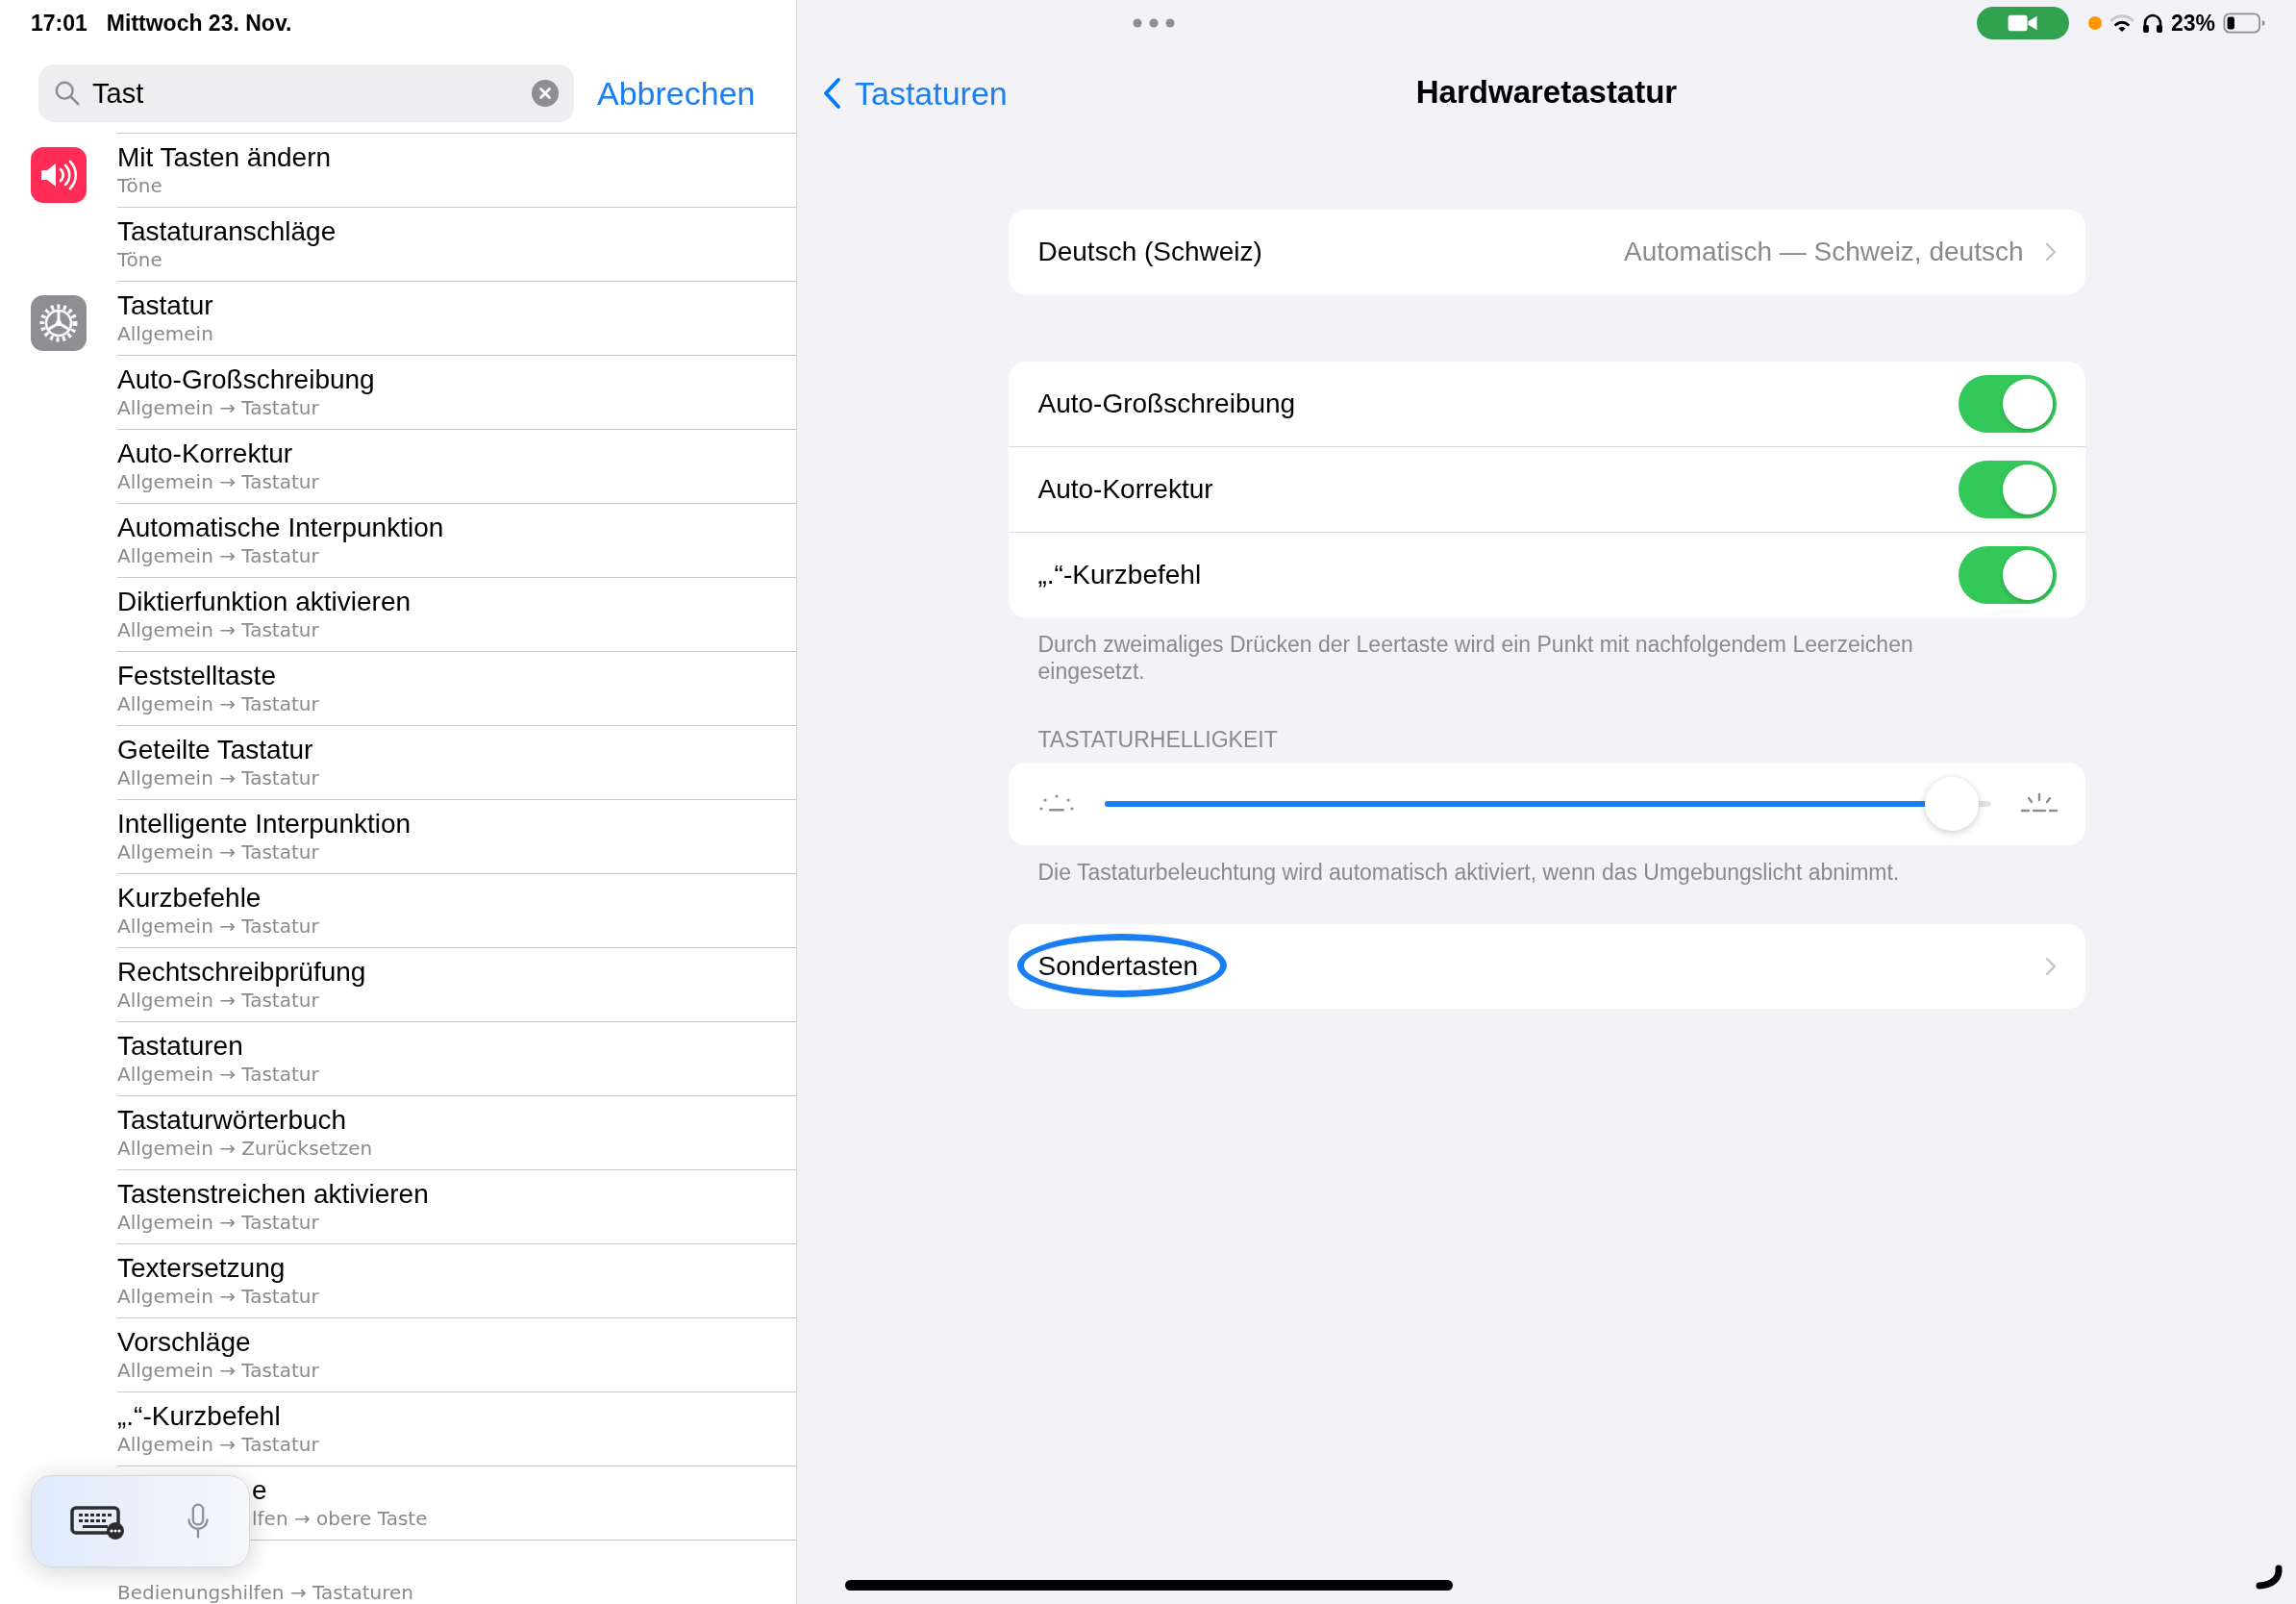 Image resolution: width=2296 pixels, height=1604 pixels. What do you see at coordinates (398, 1132) in the screenshot?
I see `search-result: Tastaturwörterbuch Allgemein → Zurücksetzen` at bounding box center [398, 1132].